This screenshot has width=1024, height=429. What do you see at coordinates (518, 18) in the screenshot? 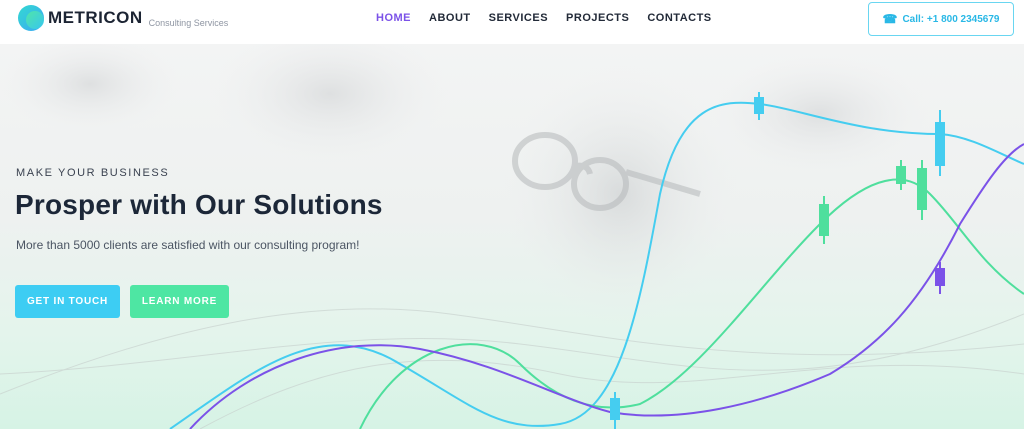
I see `nav-item-services: SERVICES` at bounding box center [518, 18].